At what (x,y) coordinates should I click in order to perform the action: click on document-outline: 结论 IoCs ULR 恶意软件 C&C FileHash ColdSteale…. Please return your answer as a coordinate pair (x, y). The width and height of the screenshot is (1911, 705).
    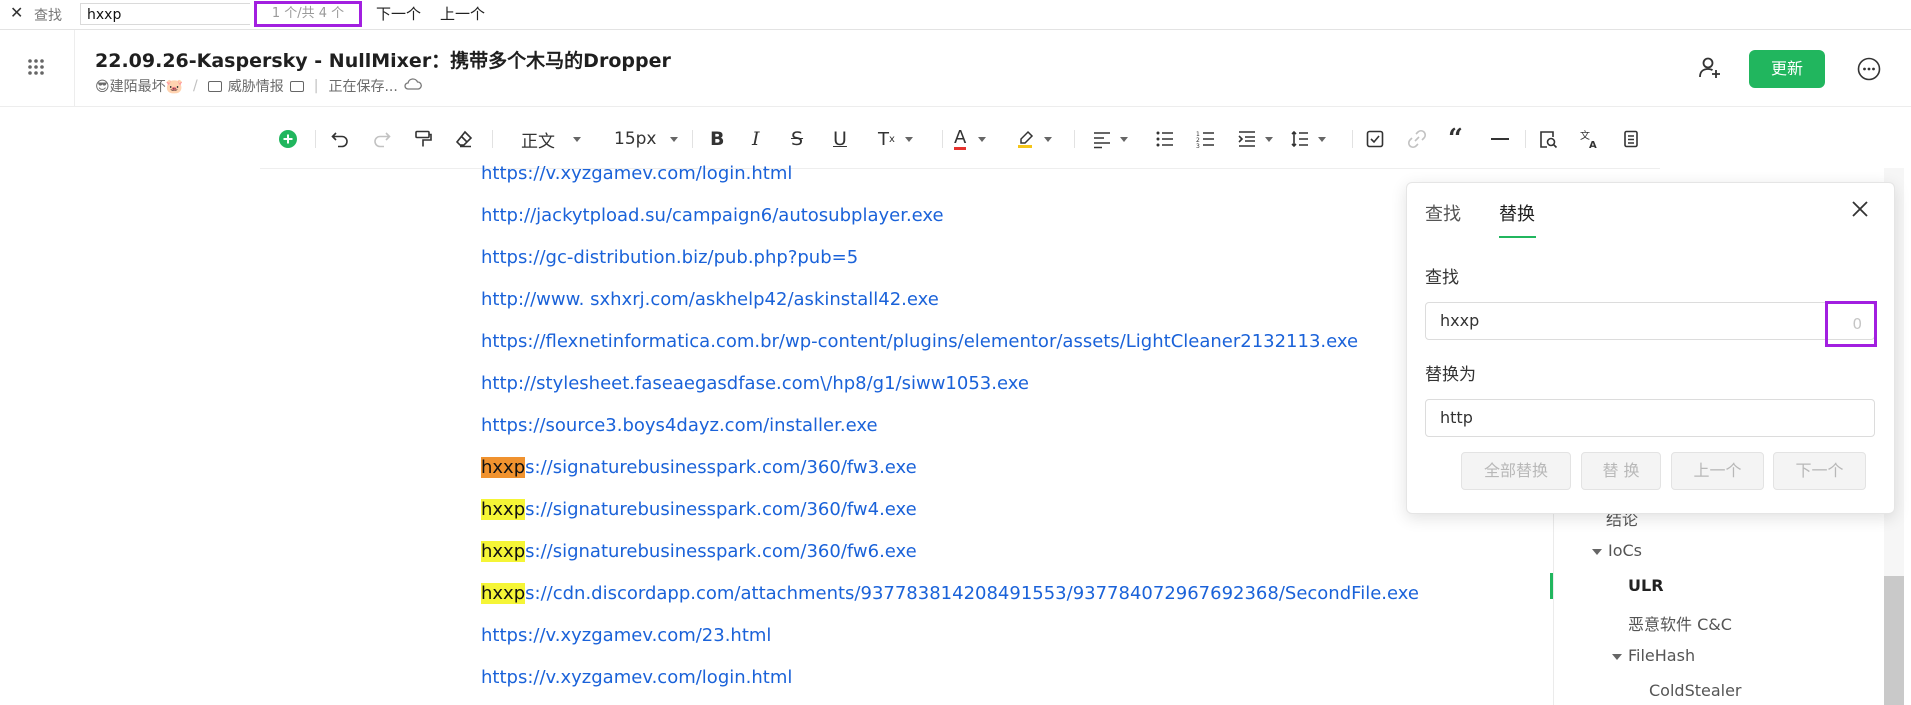
    Looking at the image, I should click on (1718, 601).